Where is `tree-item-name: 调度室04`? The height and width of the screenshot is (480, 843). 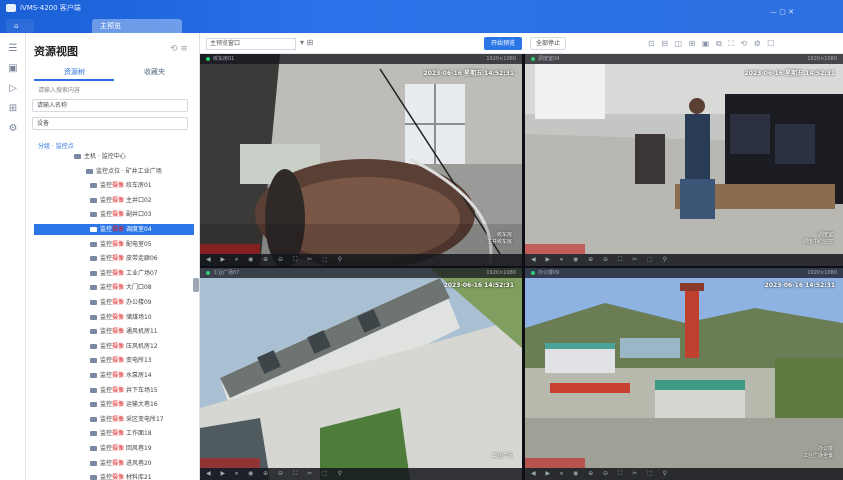 tree-item-name: 调度室04 is located at coordinates (138, 229).